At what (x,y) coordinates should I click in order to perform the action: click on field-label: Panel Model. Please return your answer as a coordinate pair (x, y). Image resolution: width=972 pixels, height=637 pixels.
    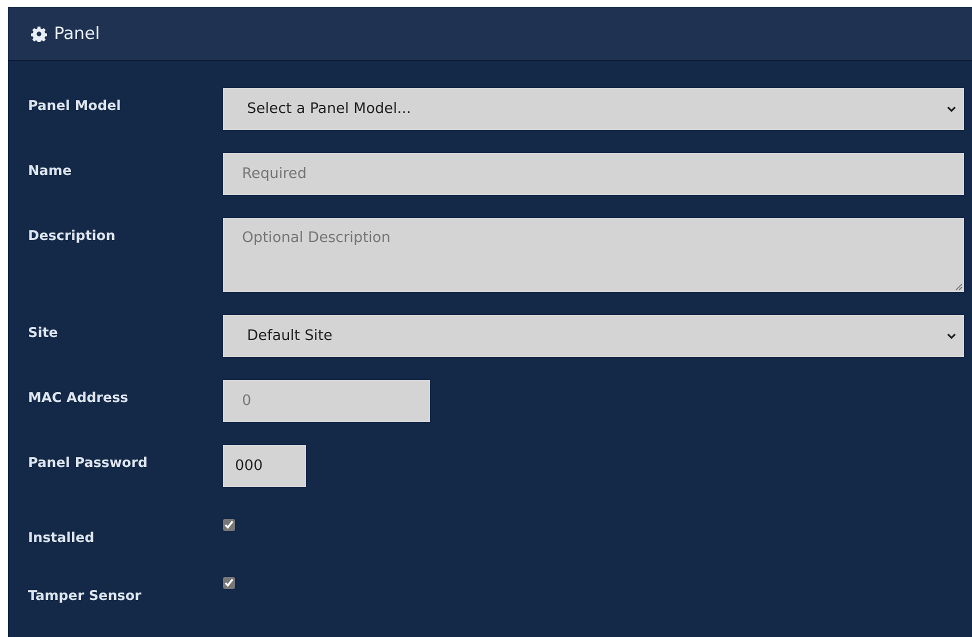
    Looking at the image, I should click on (75, 105).